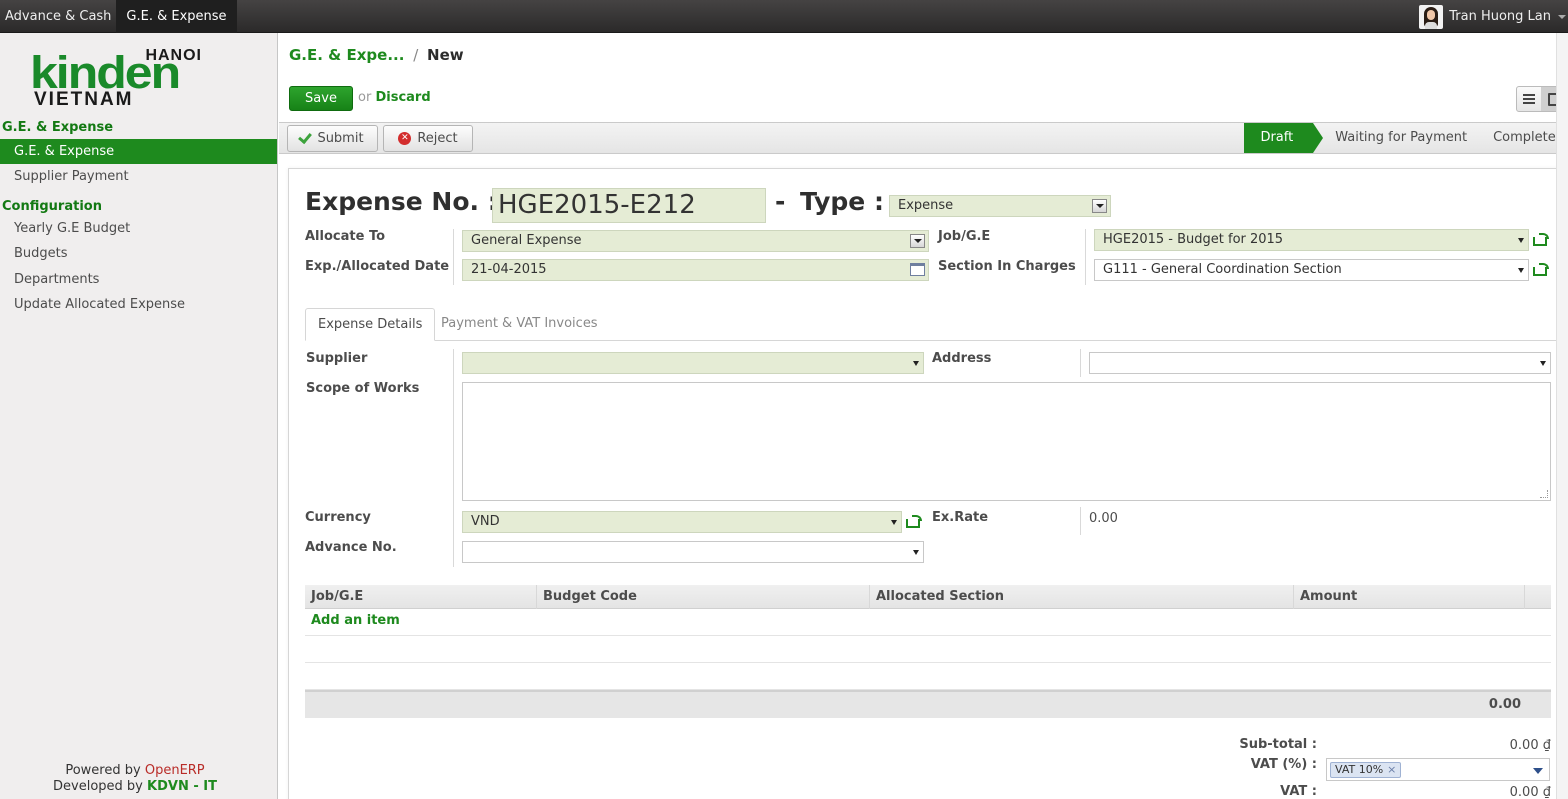 The width and height of the screenshot is (1568, 799). Describe the element at coordinates (405, 138) in the screenshot. I see `reject-icon: ✕` at that location.